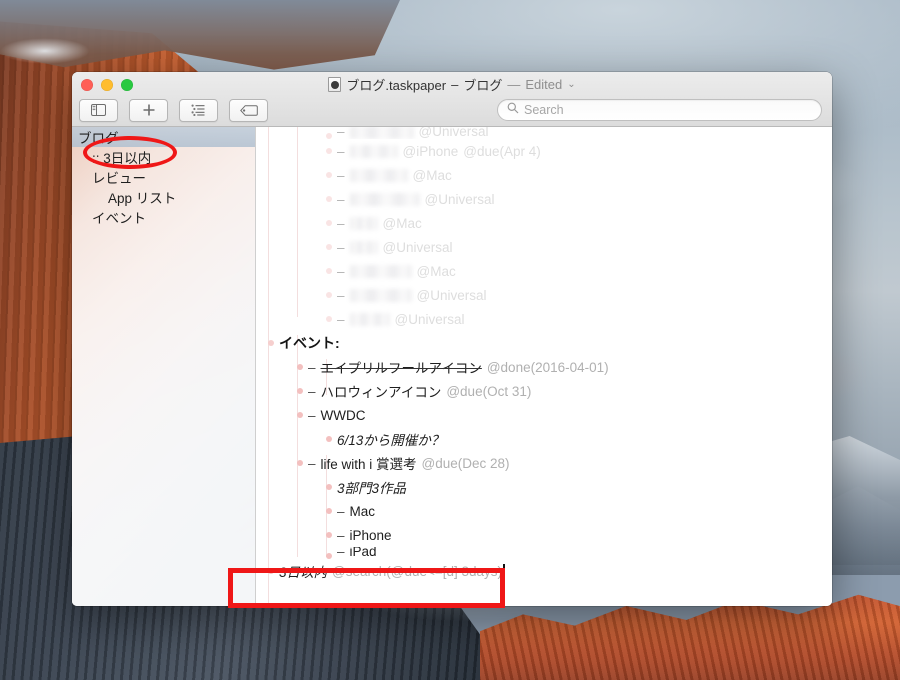 The image size is (900, 680). Describe the element at coordinates (548, 367) in the screenshot. I see `tag-label: @done(2016-04-01)` at that location.